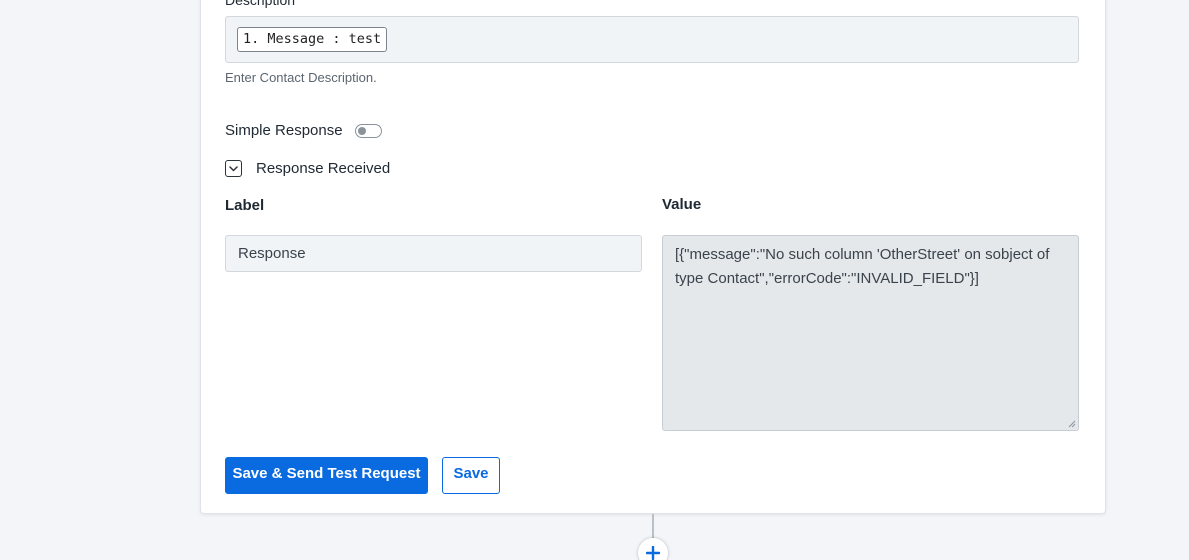 This screenshot has height=560, width=1189. What do you see at coordinates (326, 475) in the screenshot?
I see `save-and-send-test-request-button: Save & Send Test Request` at bounding box center [326, 475].